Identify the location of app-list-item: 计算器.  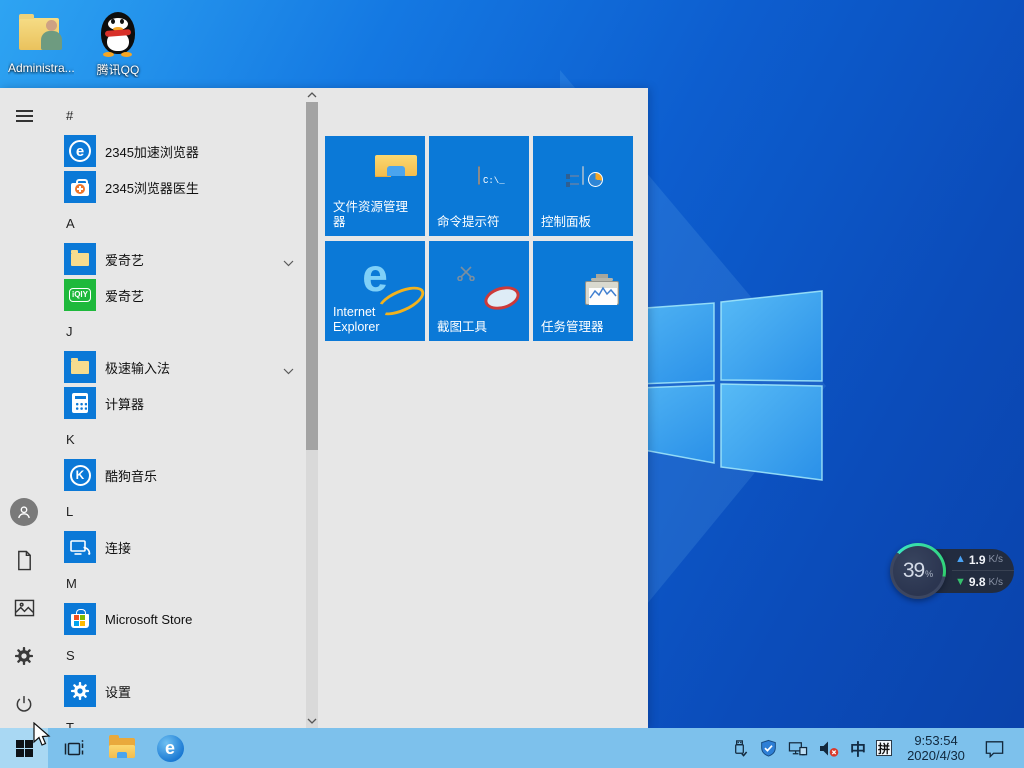
(177, 403).